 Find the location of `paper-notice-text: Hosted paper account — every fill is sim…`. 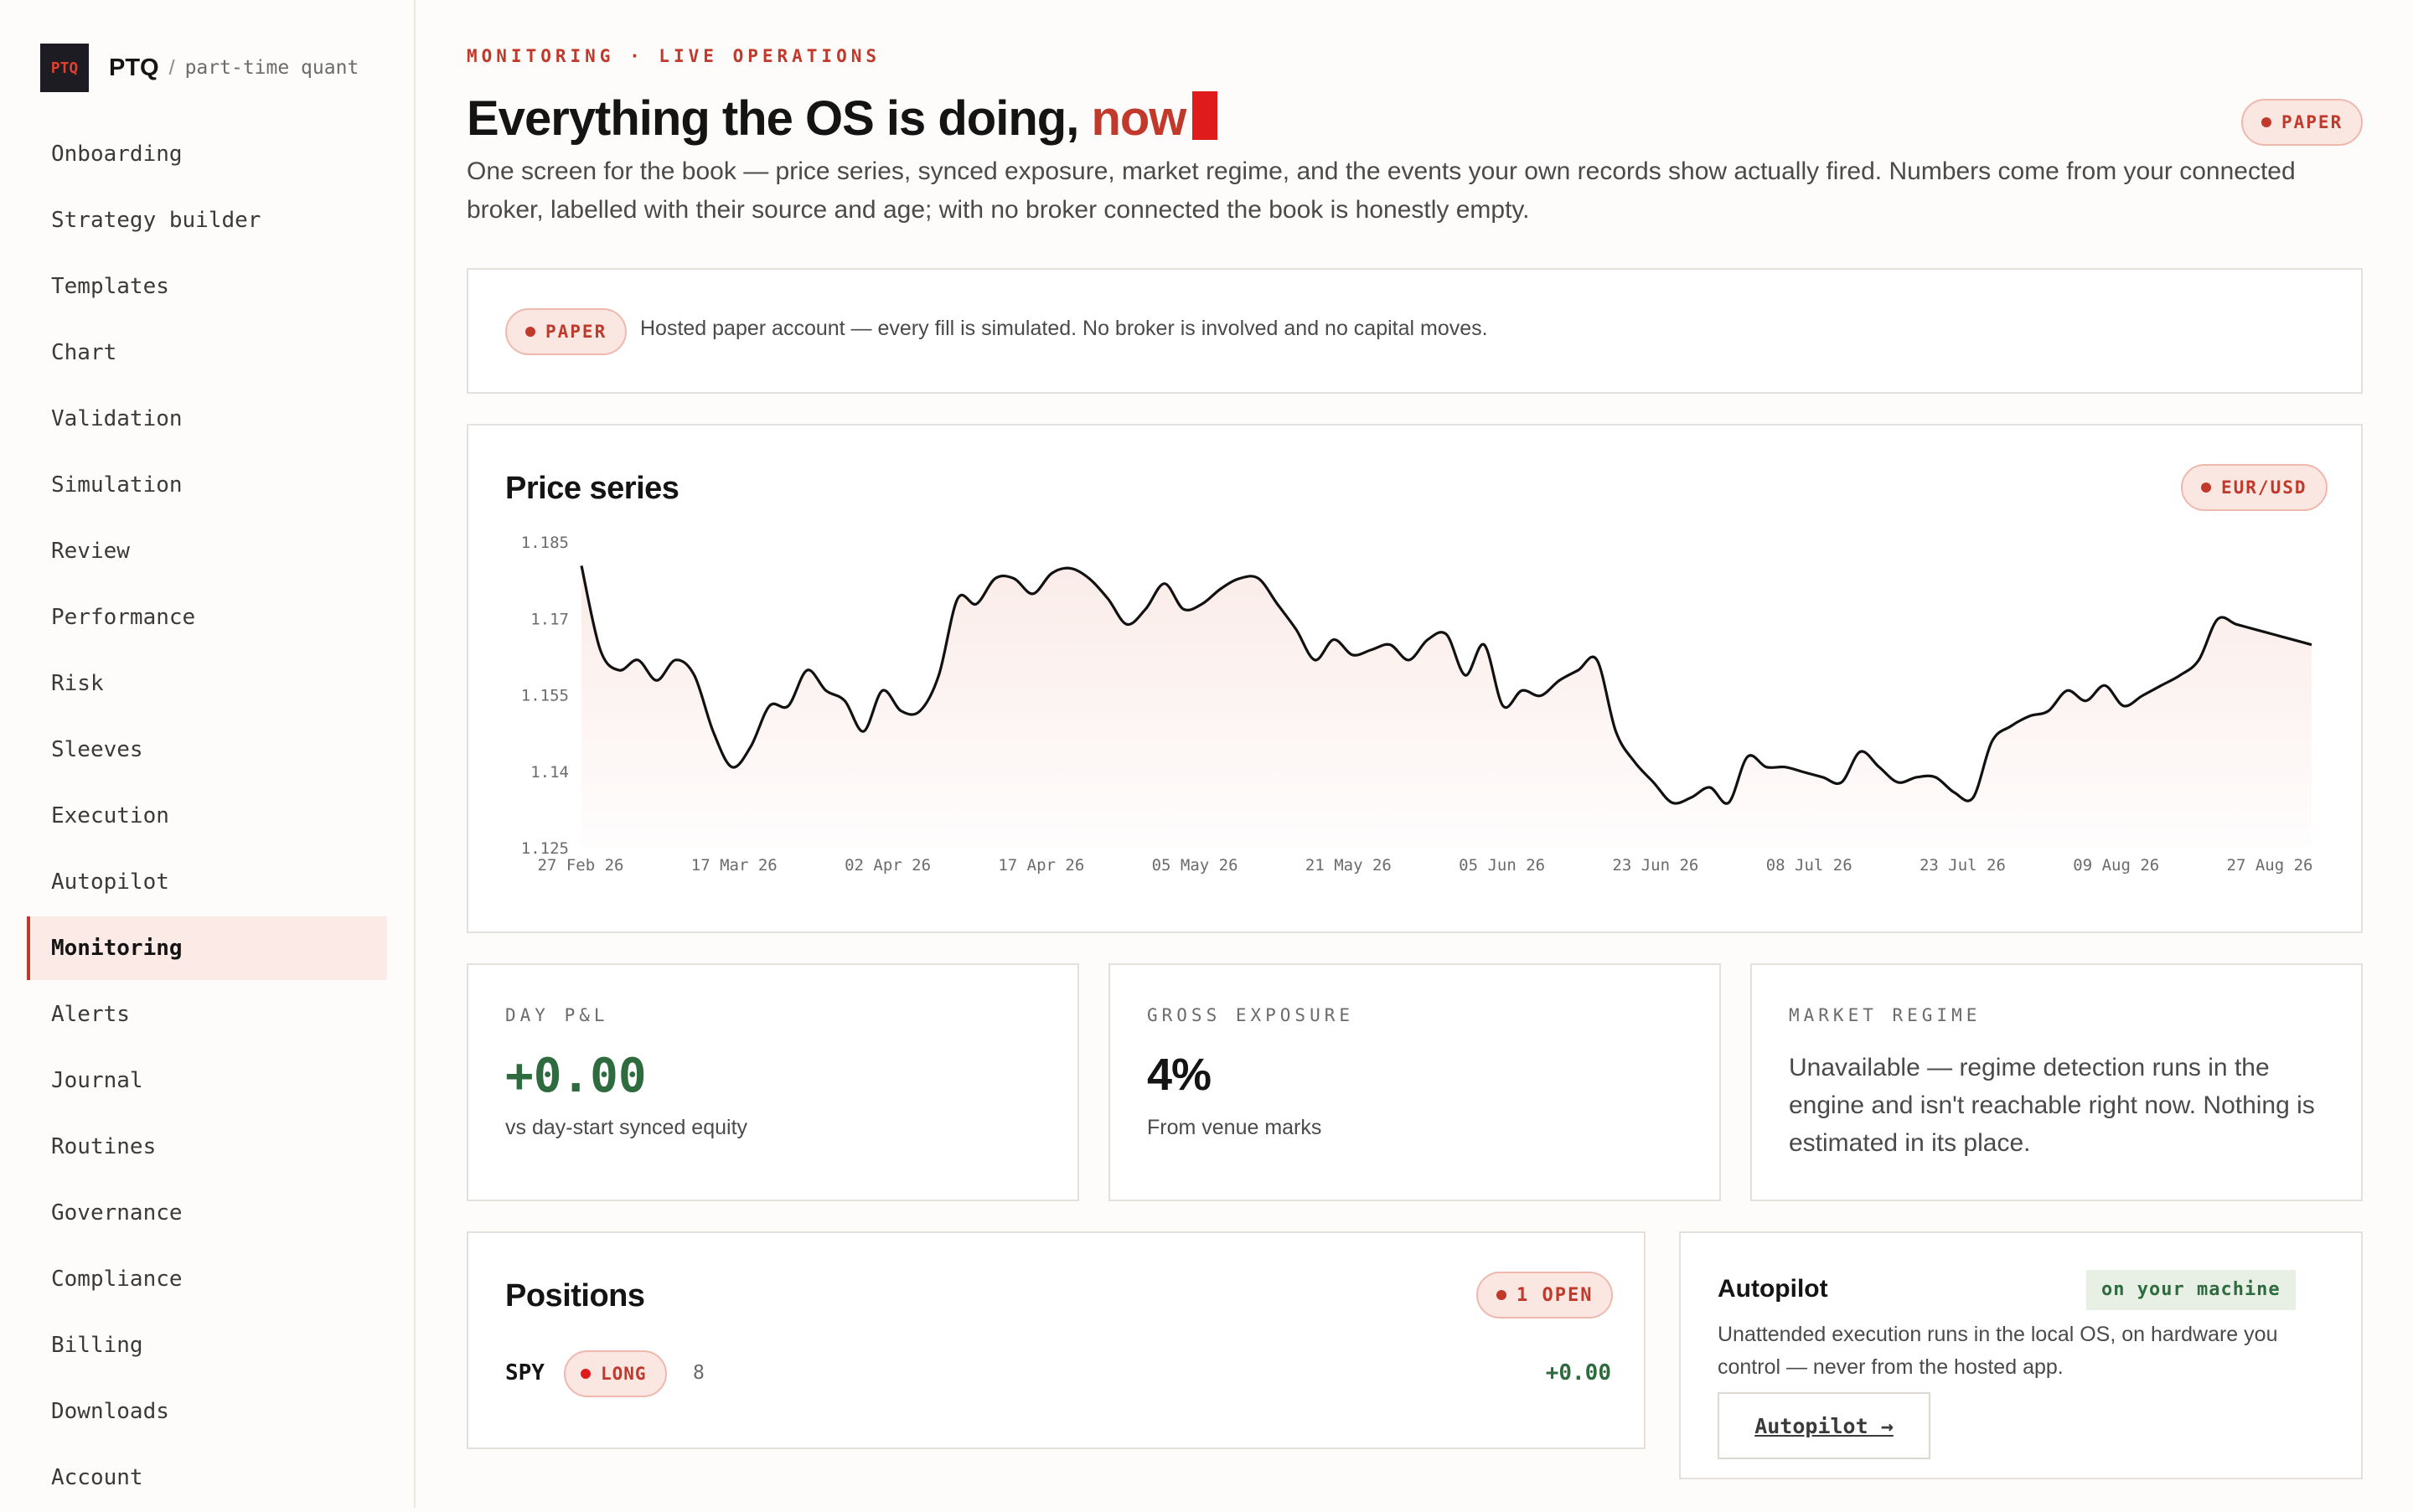

paper-notice-text: Hosted paper account — every fill is sim… is located at coordinates (1064, 328).